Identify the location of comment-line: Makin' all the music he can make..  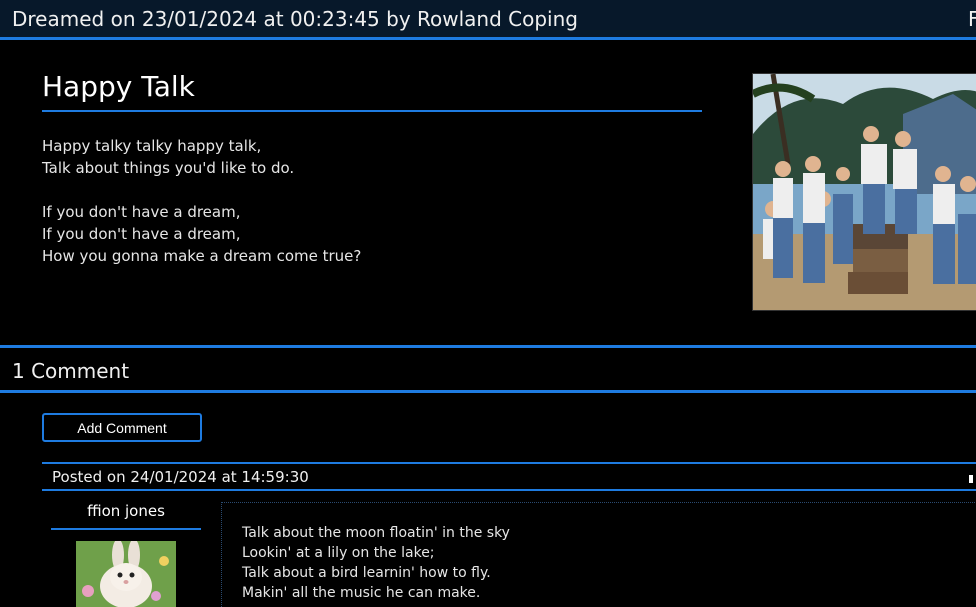
(361, 593).